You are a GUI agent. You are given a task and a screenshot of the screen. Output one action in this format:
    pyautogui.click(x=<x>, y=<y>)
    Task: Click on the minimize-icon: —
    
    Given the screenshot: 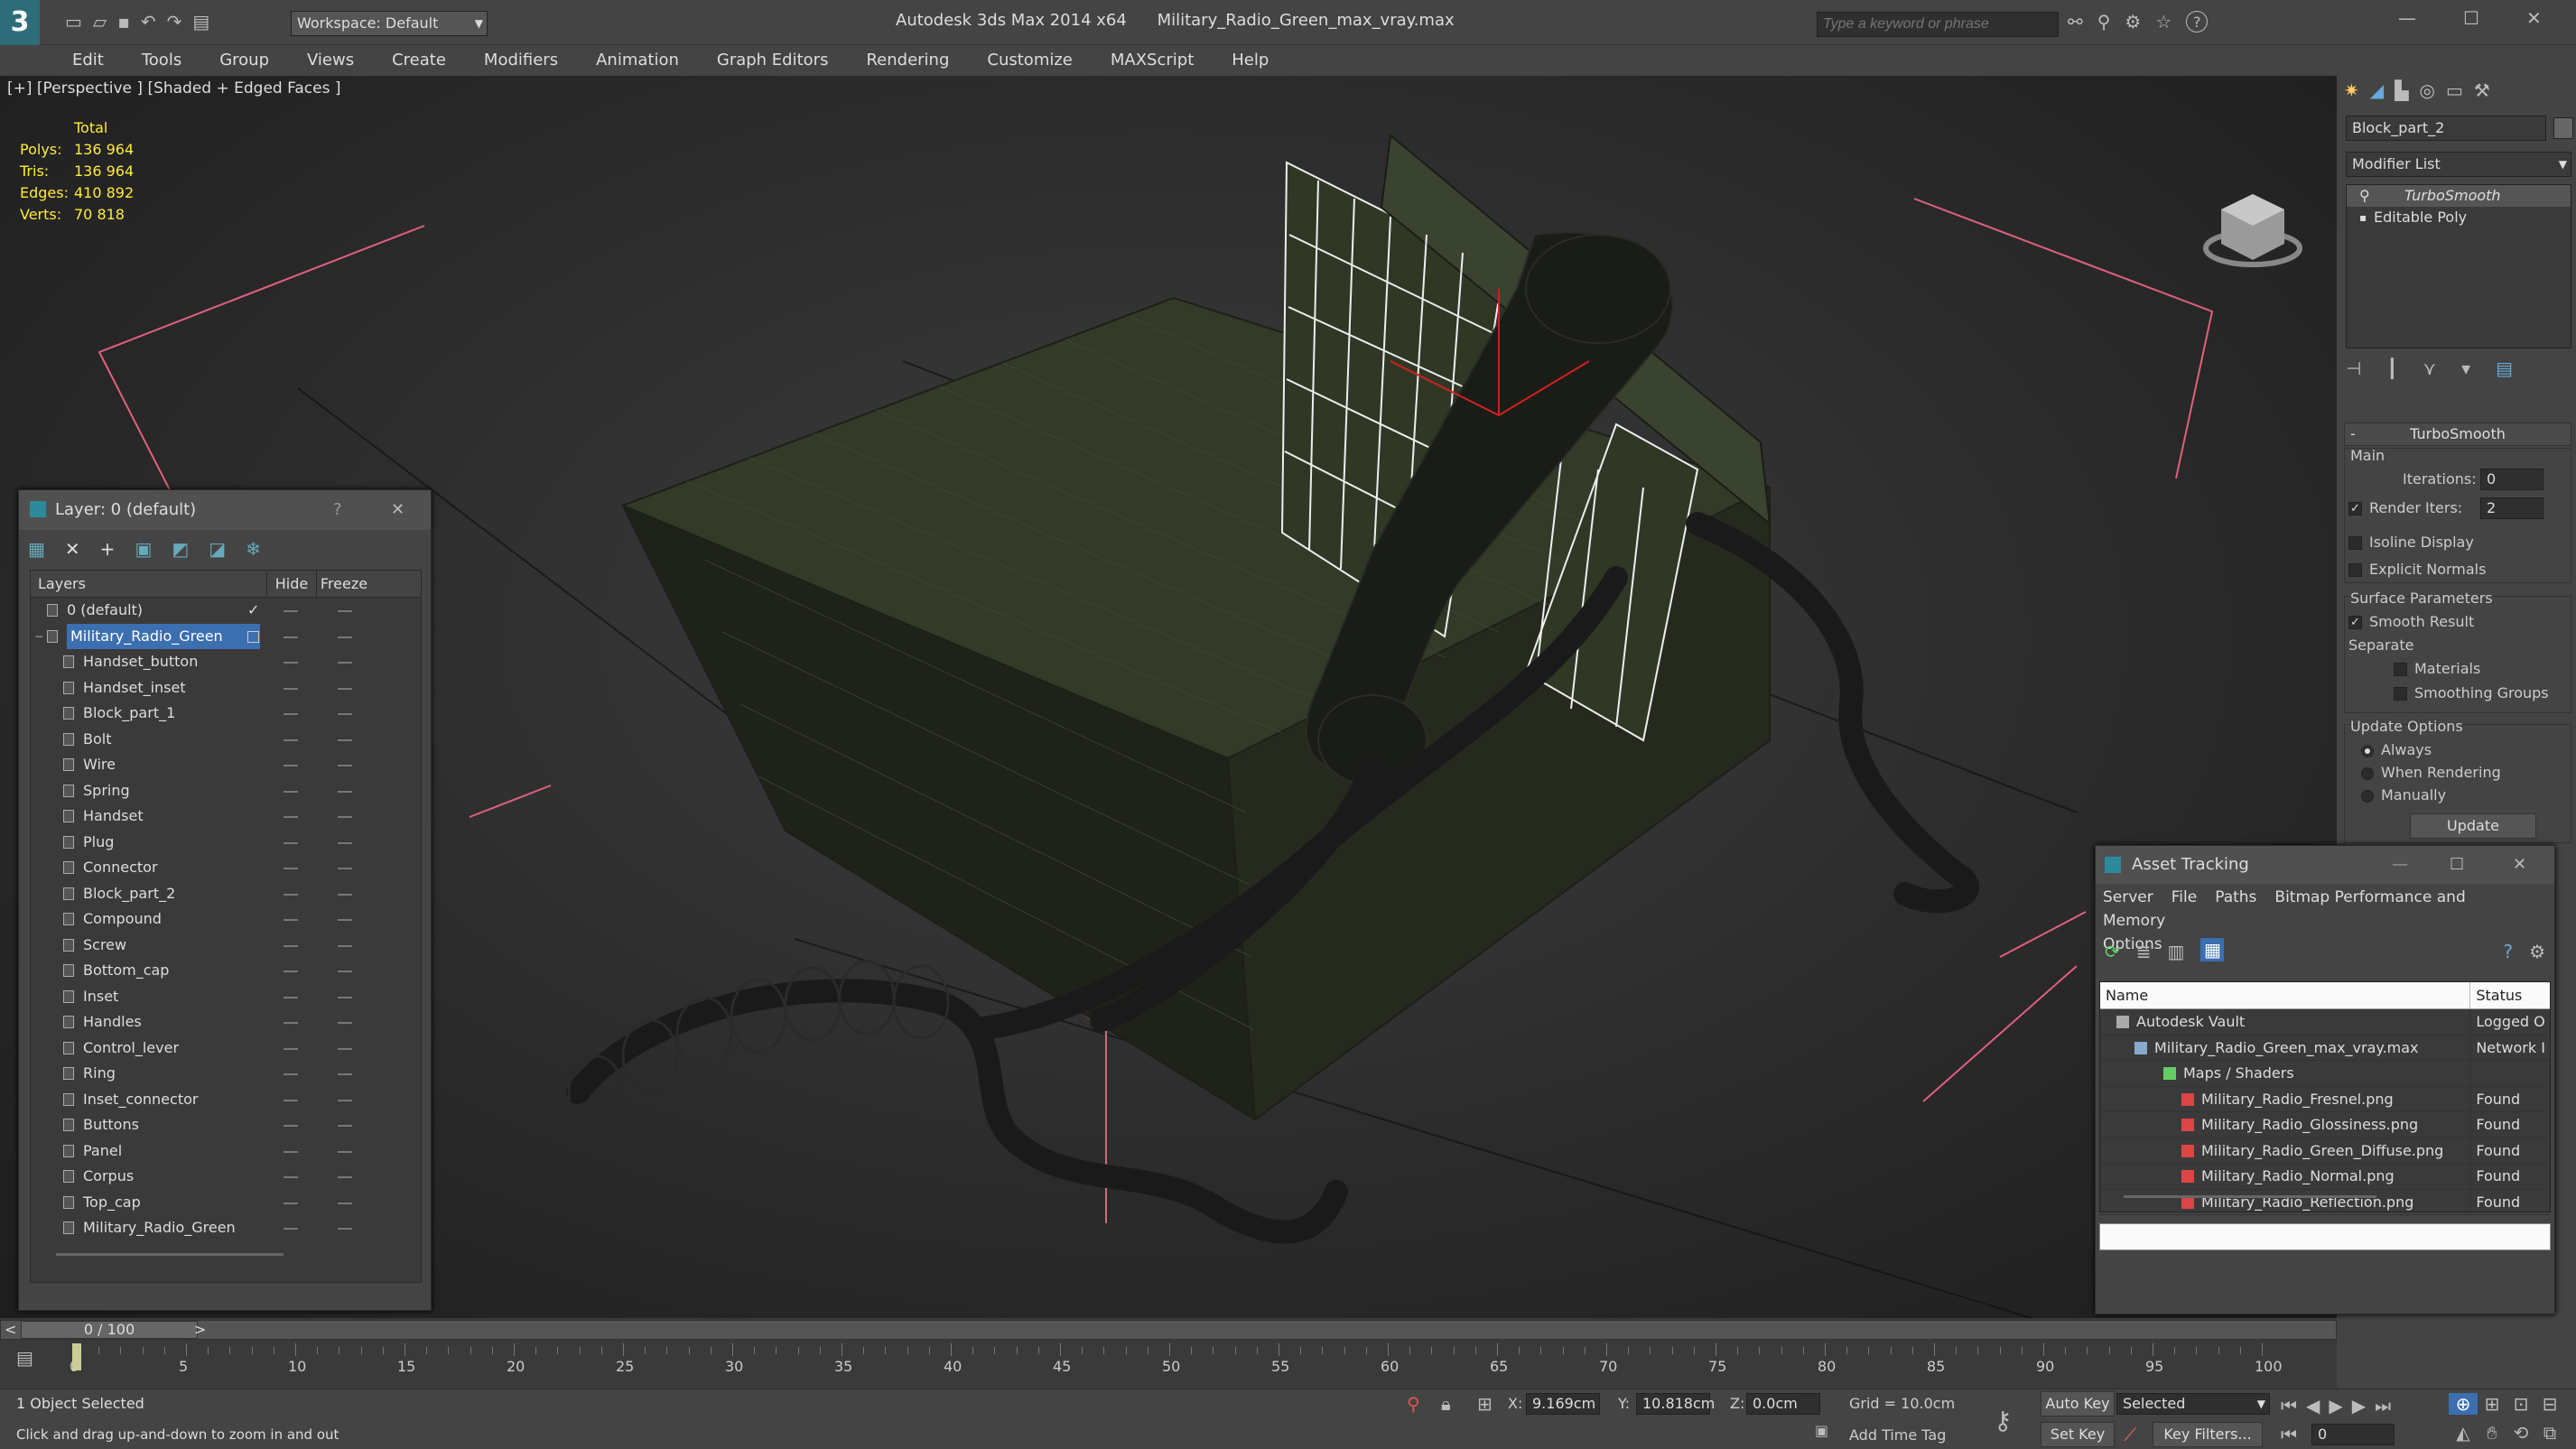 What is the action you would take?
    pyautogui.click(x=2400, y=865)
    